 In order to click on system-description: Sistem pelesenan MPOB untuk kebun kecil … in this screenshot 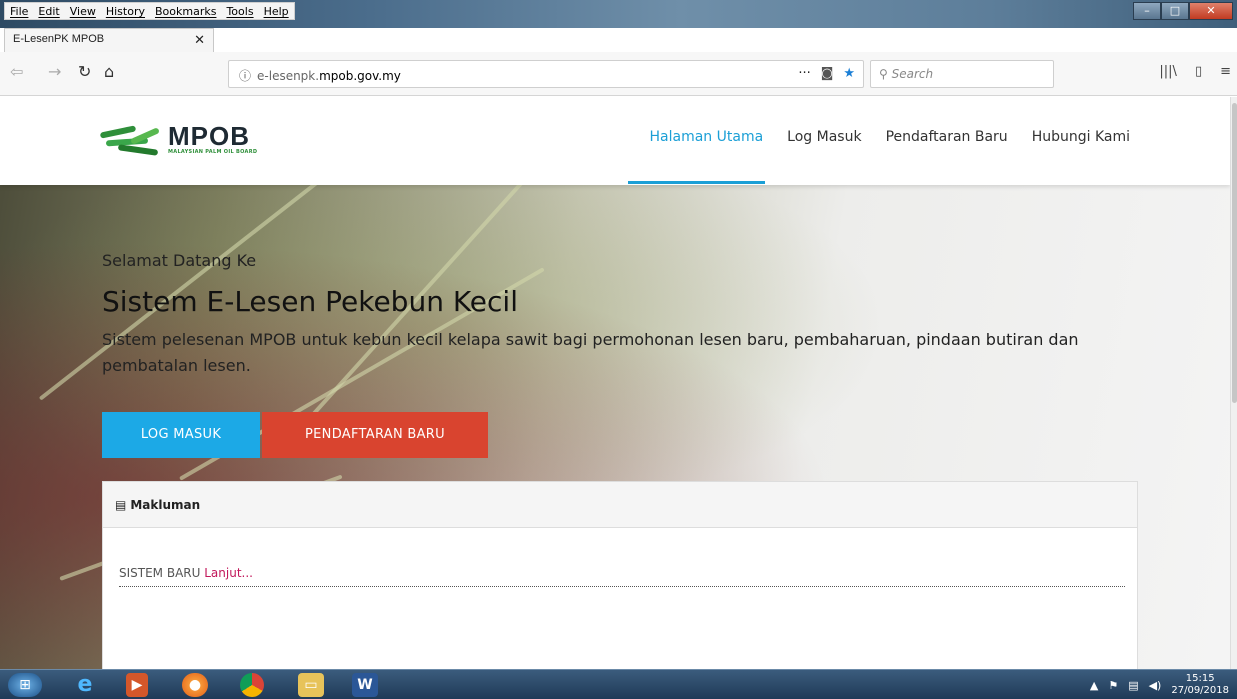, I will do `click(590, 352)`.